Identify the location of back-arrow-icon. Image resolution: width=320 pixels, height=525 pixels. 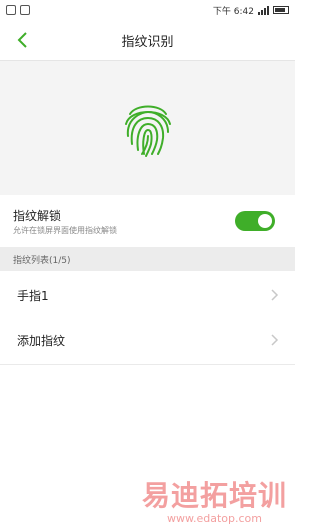
(22, 40).